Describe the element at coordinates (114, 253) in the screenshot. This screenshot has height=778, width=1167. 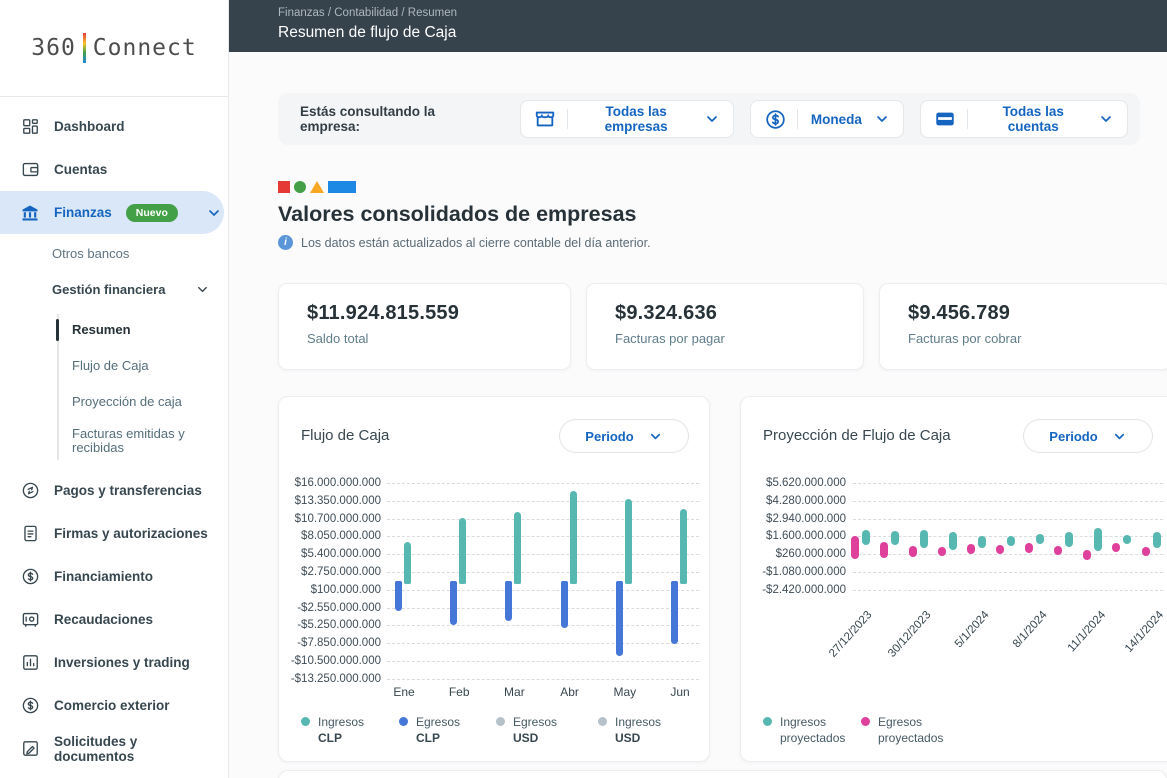
I see `sidebar-item-otros-bancos: Otros bancos` at that location.